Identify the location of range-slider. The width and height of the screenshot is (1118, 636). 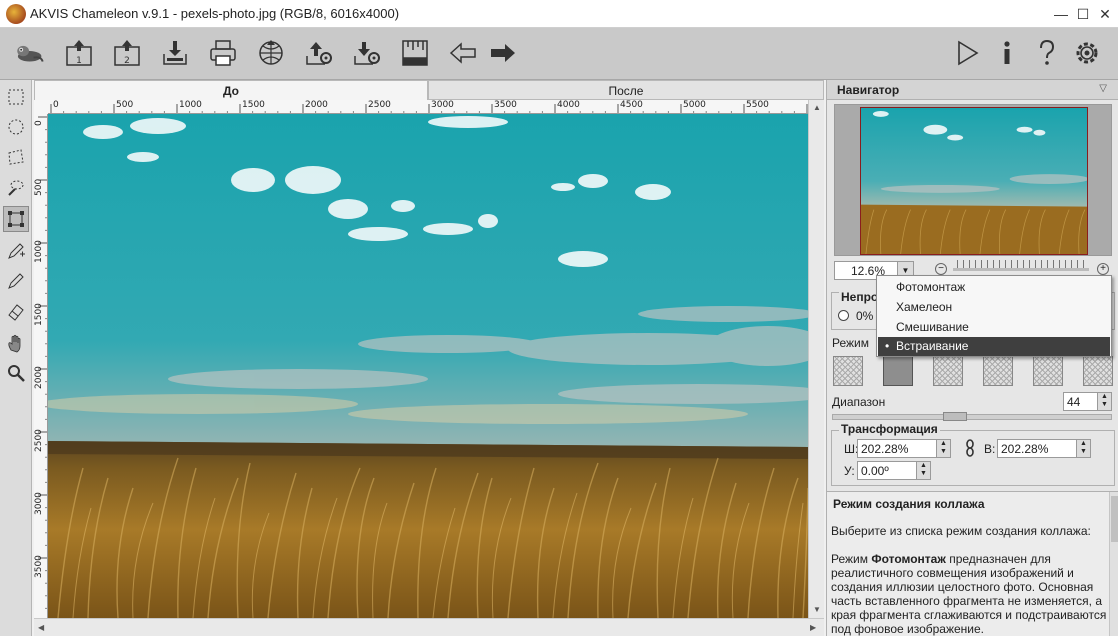
(972, 417).